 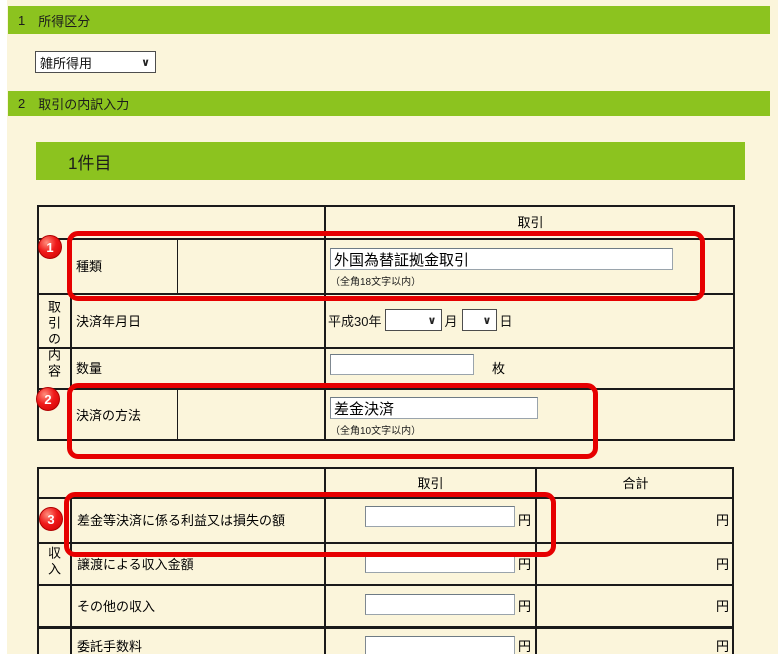 What do you see at coordinates (451, 321) in the screenshot?
I see `month-suffix-label: 月` at bounding box center [451, 321].